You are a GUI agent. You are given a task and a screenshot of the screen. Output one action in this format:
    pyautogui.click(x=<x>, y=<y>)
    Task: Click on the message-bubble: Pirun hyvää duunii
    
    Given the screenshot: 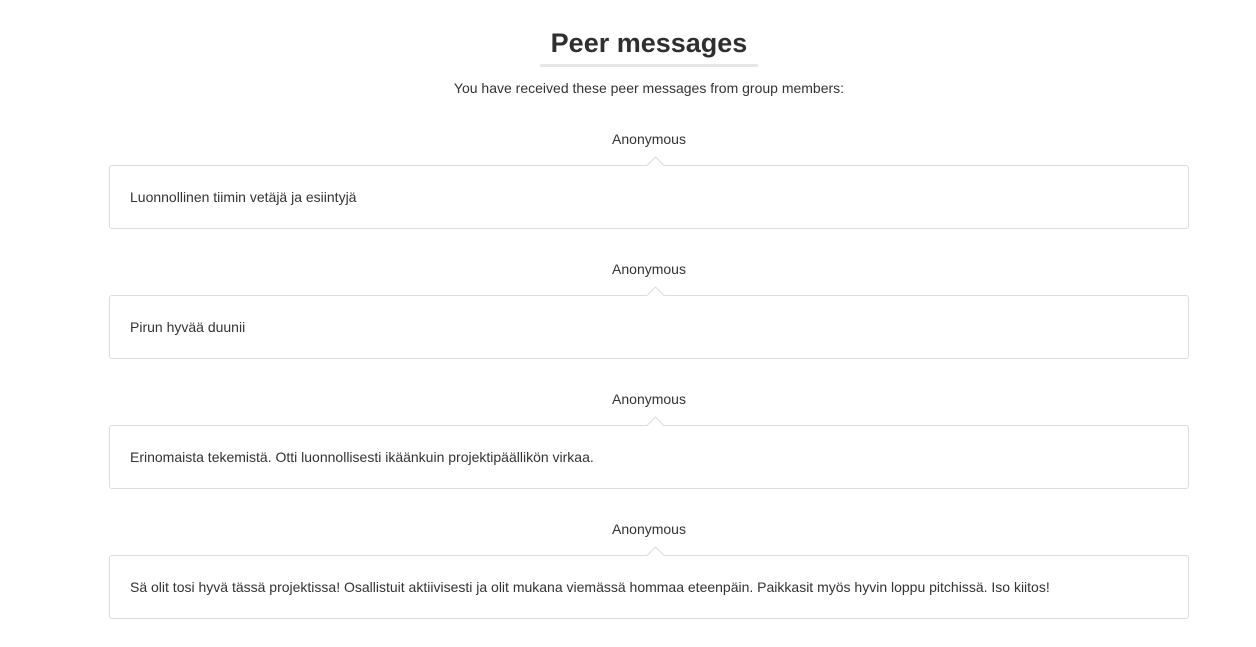 What is the action you would take?
    pyautogui.click(x=649, y=322)
    